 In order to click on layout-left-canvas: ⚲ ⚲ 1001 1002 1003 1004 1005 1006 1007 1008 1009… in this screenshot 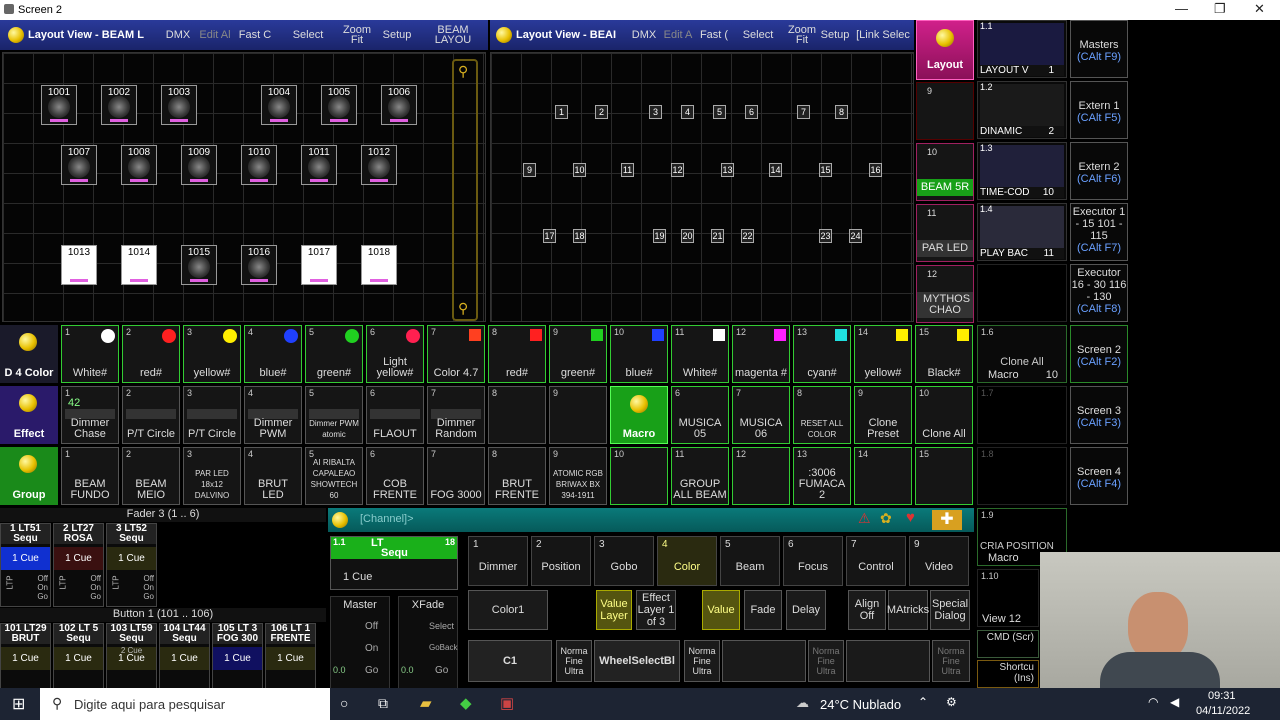, I will do `click(244, 187)`.